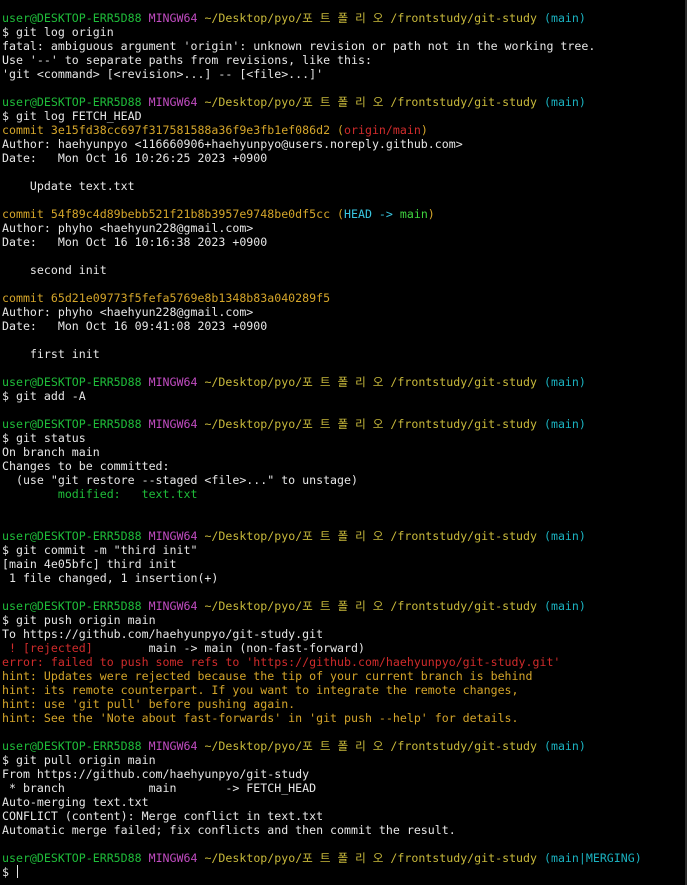  I want to click on commit-ref-origin-main: origin/main, so click(382, 130).